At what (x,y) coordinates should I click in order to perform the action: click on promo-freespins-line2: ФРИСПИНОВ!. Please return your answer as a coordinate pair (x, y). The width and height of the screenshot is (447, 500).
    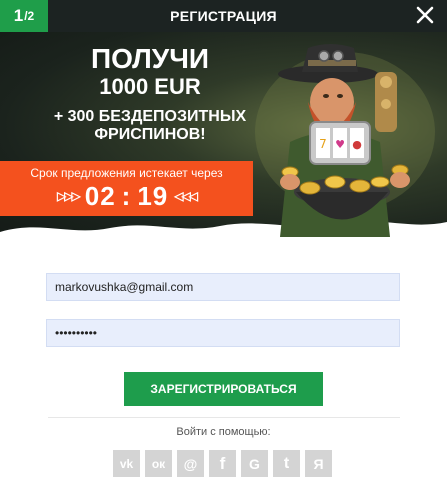
    Looking at the image, I should click on (150, 134).